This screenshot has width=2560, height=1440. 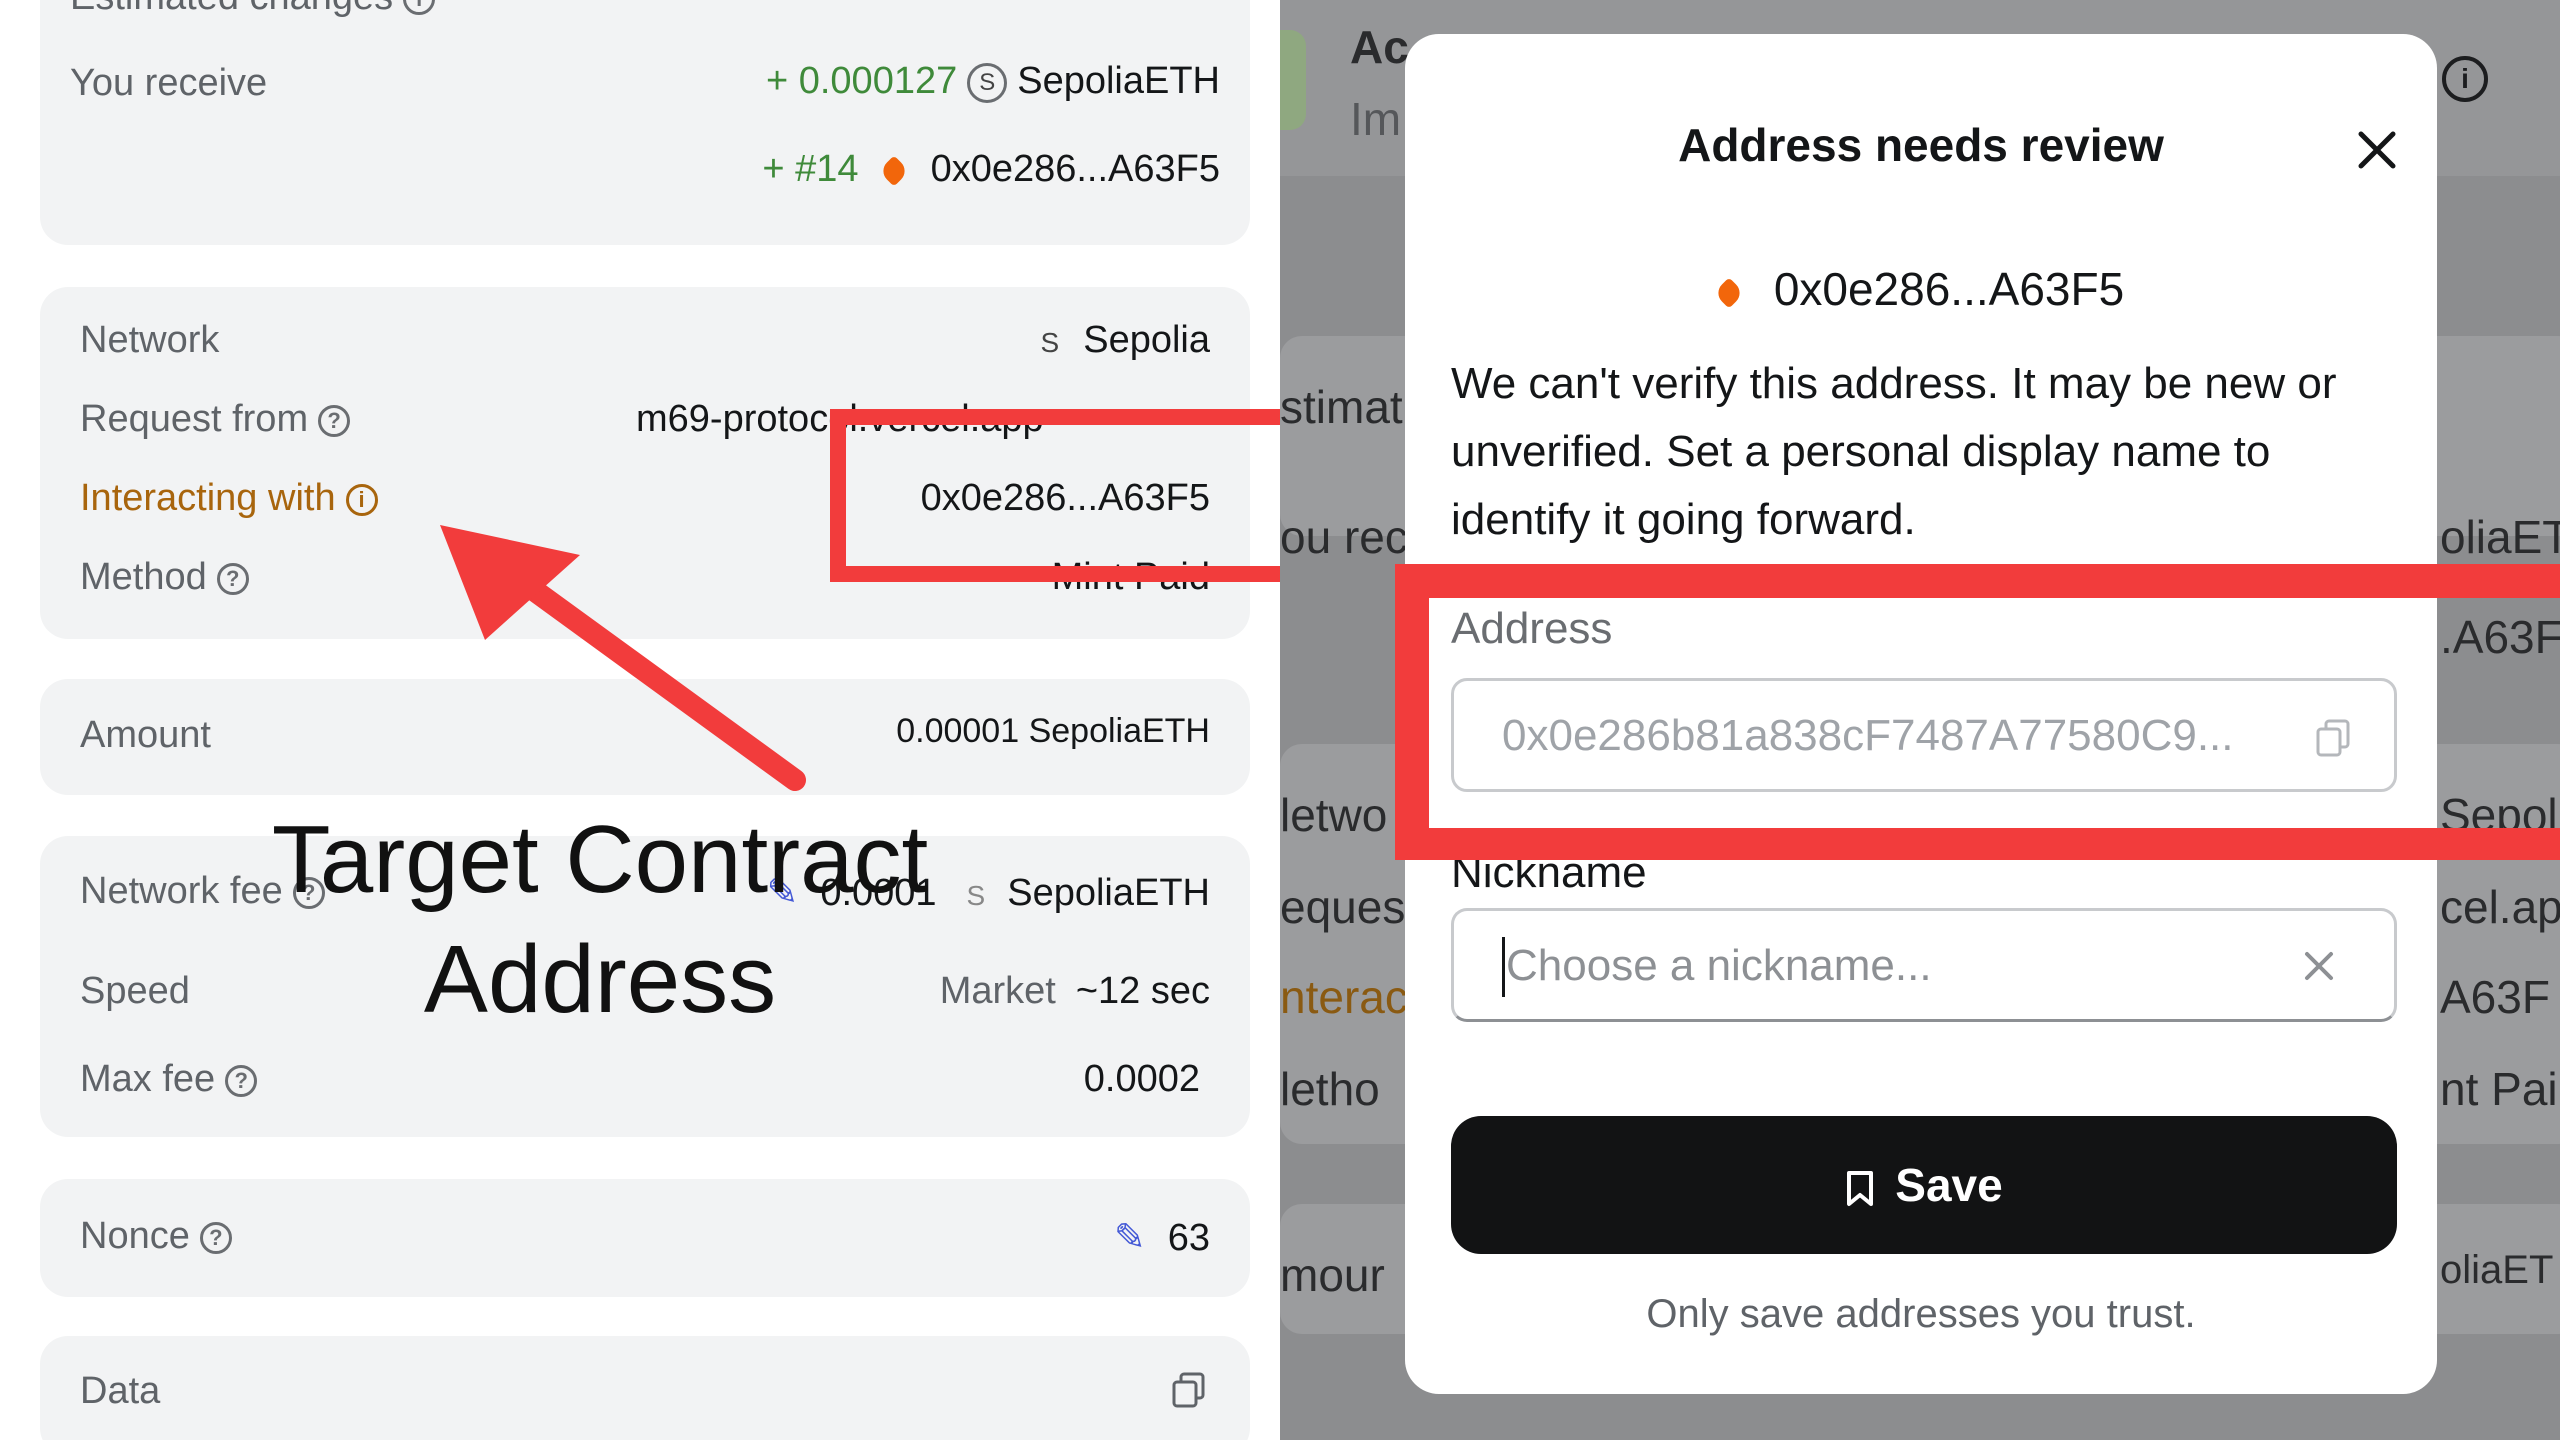 I want to click on edit-pencil-icon: ✎, so click(x=1130, y=1238).